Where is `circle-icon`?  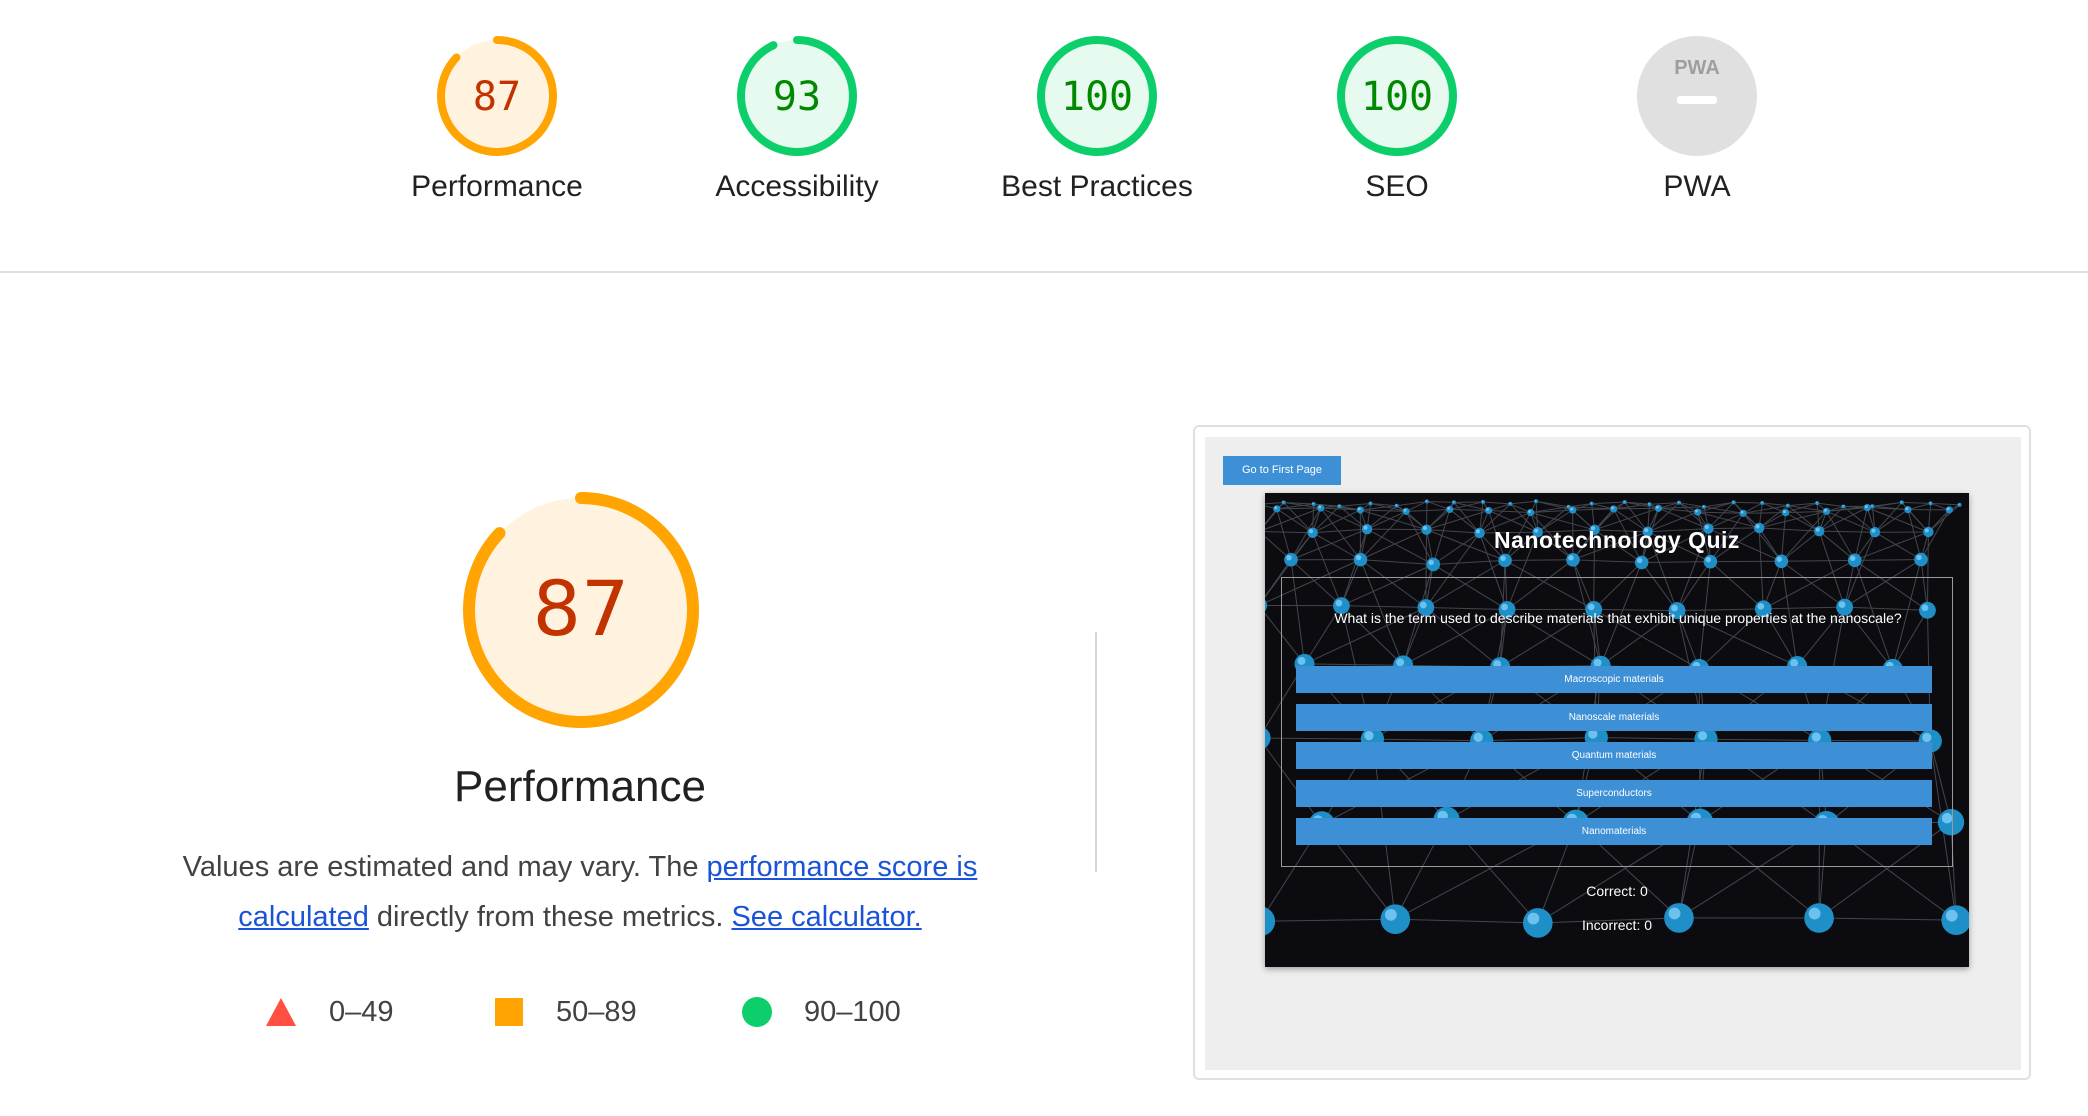
circle-icon is located at coordinates (757, 1012).